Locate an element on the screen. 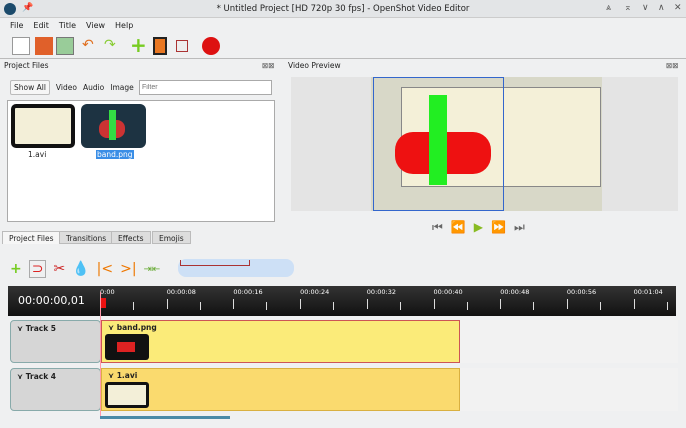 This screenshot has height=428, width=686. filter-input is located at coordinates (205, 87).